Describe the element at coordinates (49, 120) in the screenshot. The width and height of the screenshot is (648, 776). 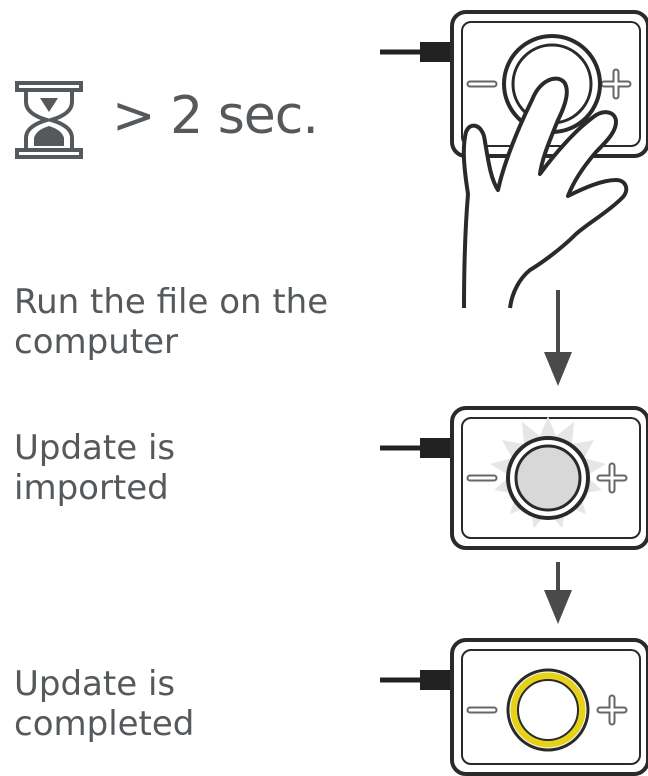
I see `hourglass-icon` at that location.